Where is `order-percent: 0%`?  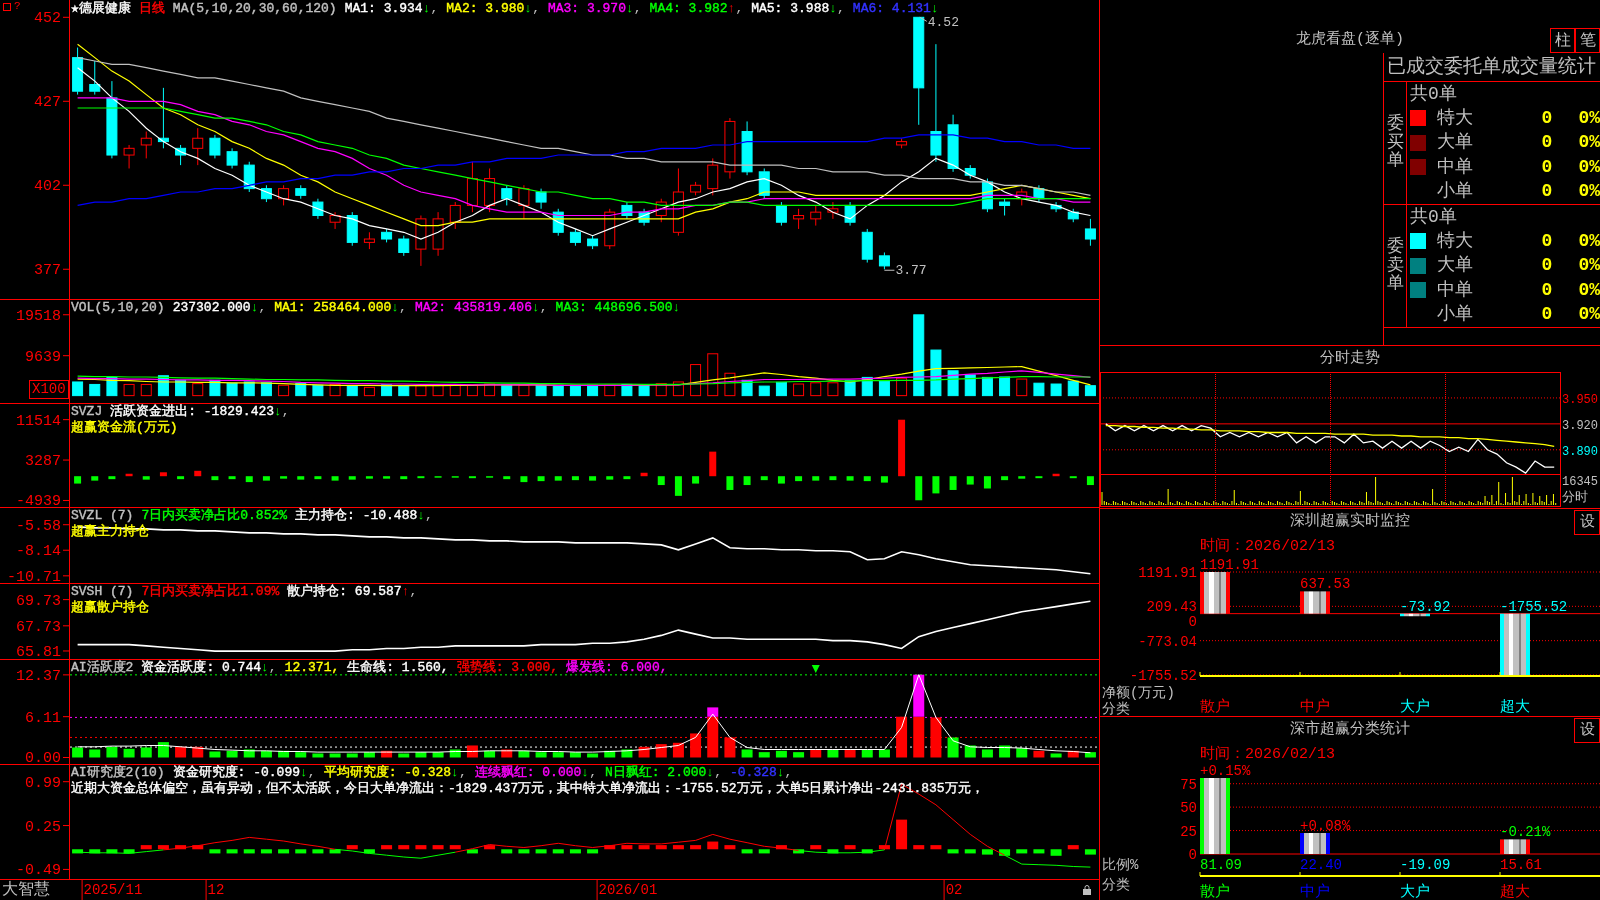
order-percent: 0% is located at coordinates (1589, 241).